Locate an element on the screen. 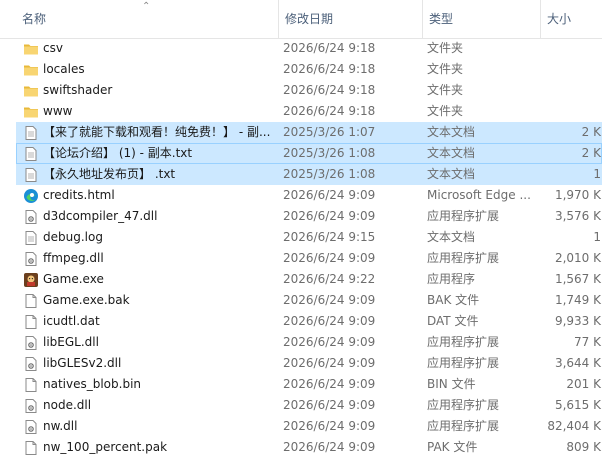 This screenshot has height=466, width=602. column-header-date: 修改日期 is located at coordinates (350, 19).